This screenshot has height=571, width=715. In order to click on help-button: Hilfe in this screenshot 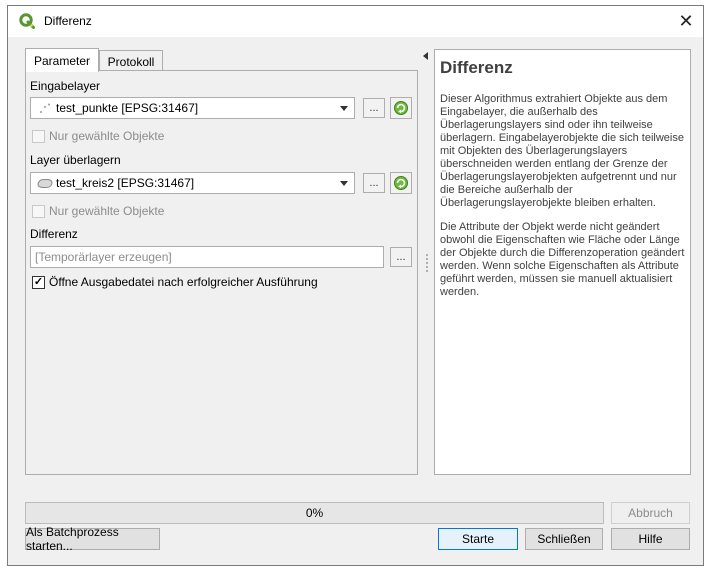, I will do `click(650, 539)`.